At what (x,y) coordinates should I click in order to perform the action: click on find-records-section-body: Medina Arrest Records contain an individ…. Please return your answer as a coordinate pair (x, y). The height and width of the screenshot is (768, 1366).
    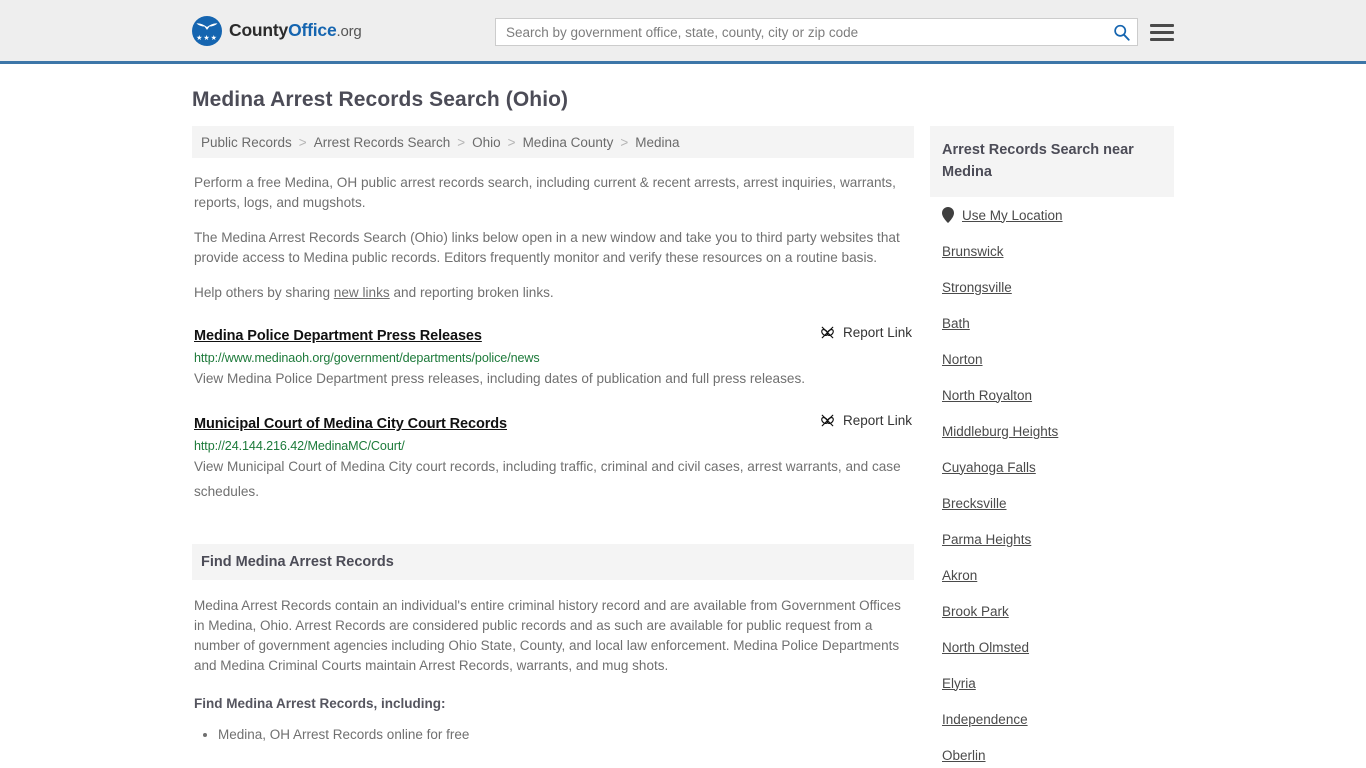
    Looking at the image, I should click on (553, 670).